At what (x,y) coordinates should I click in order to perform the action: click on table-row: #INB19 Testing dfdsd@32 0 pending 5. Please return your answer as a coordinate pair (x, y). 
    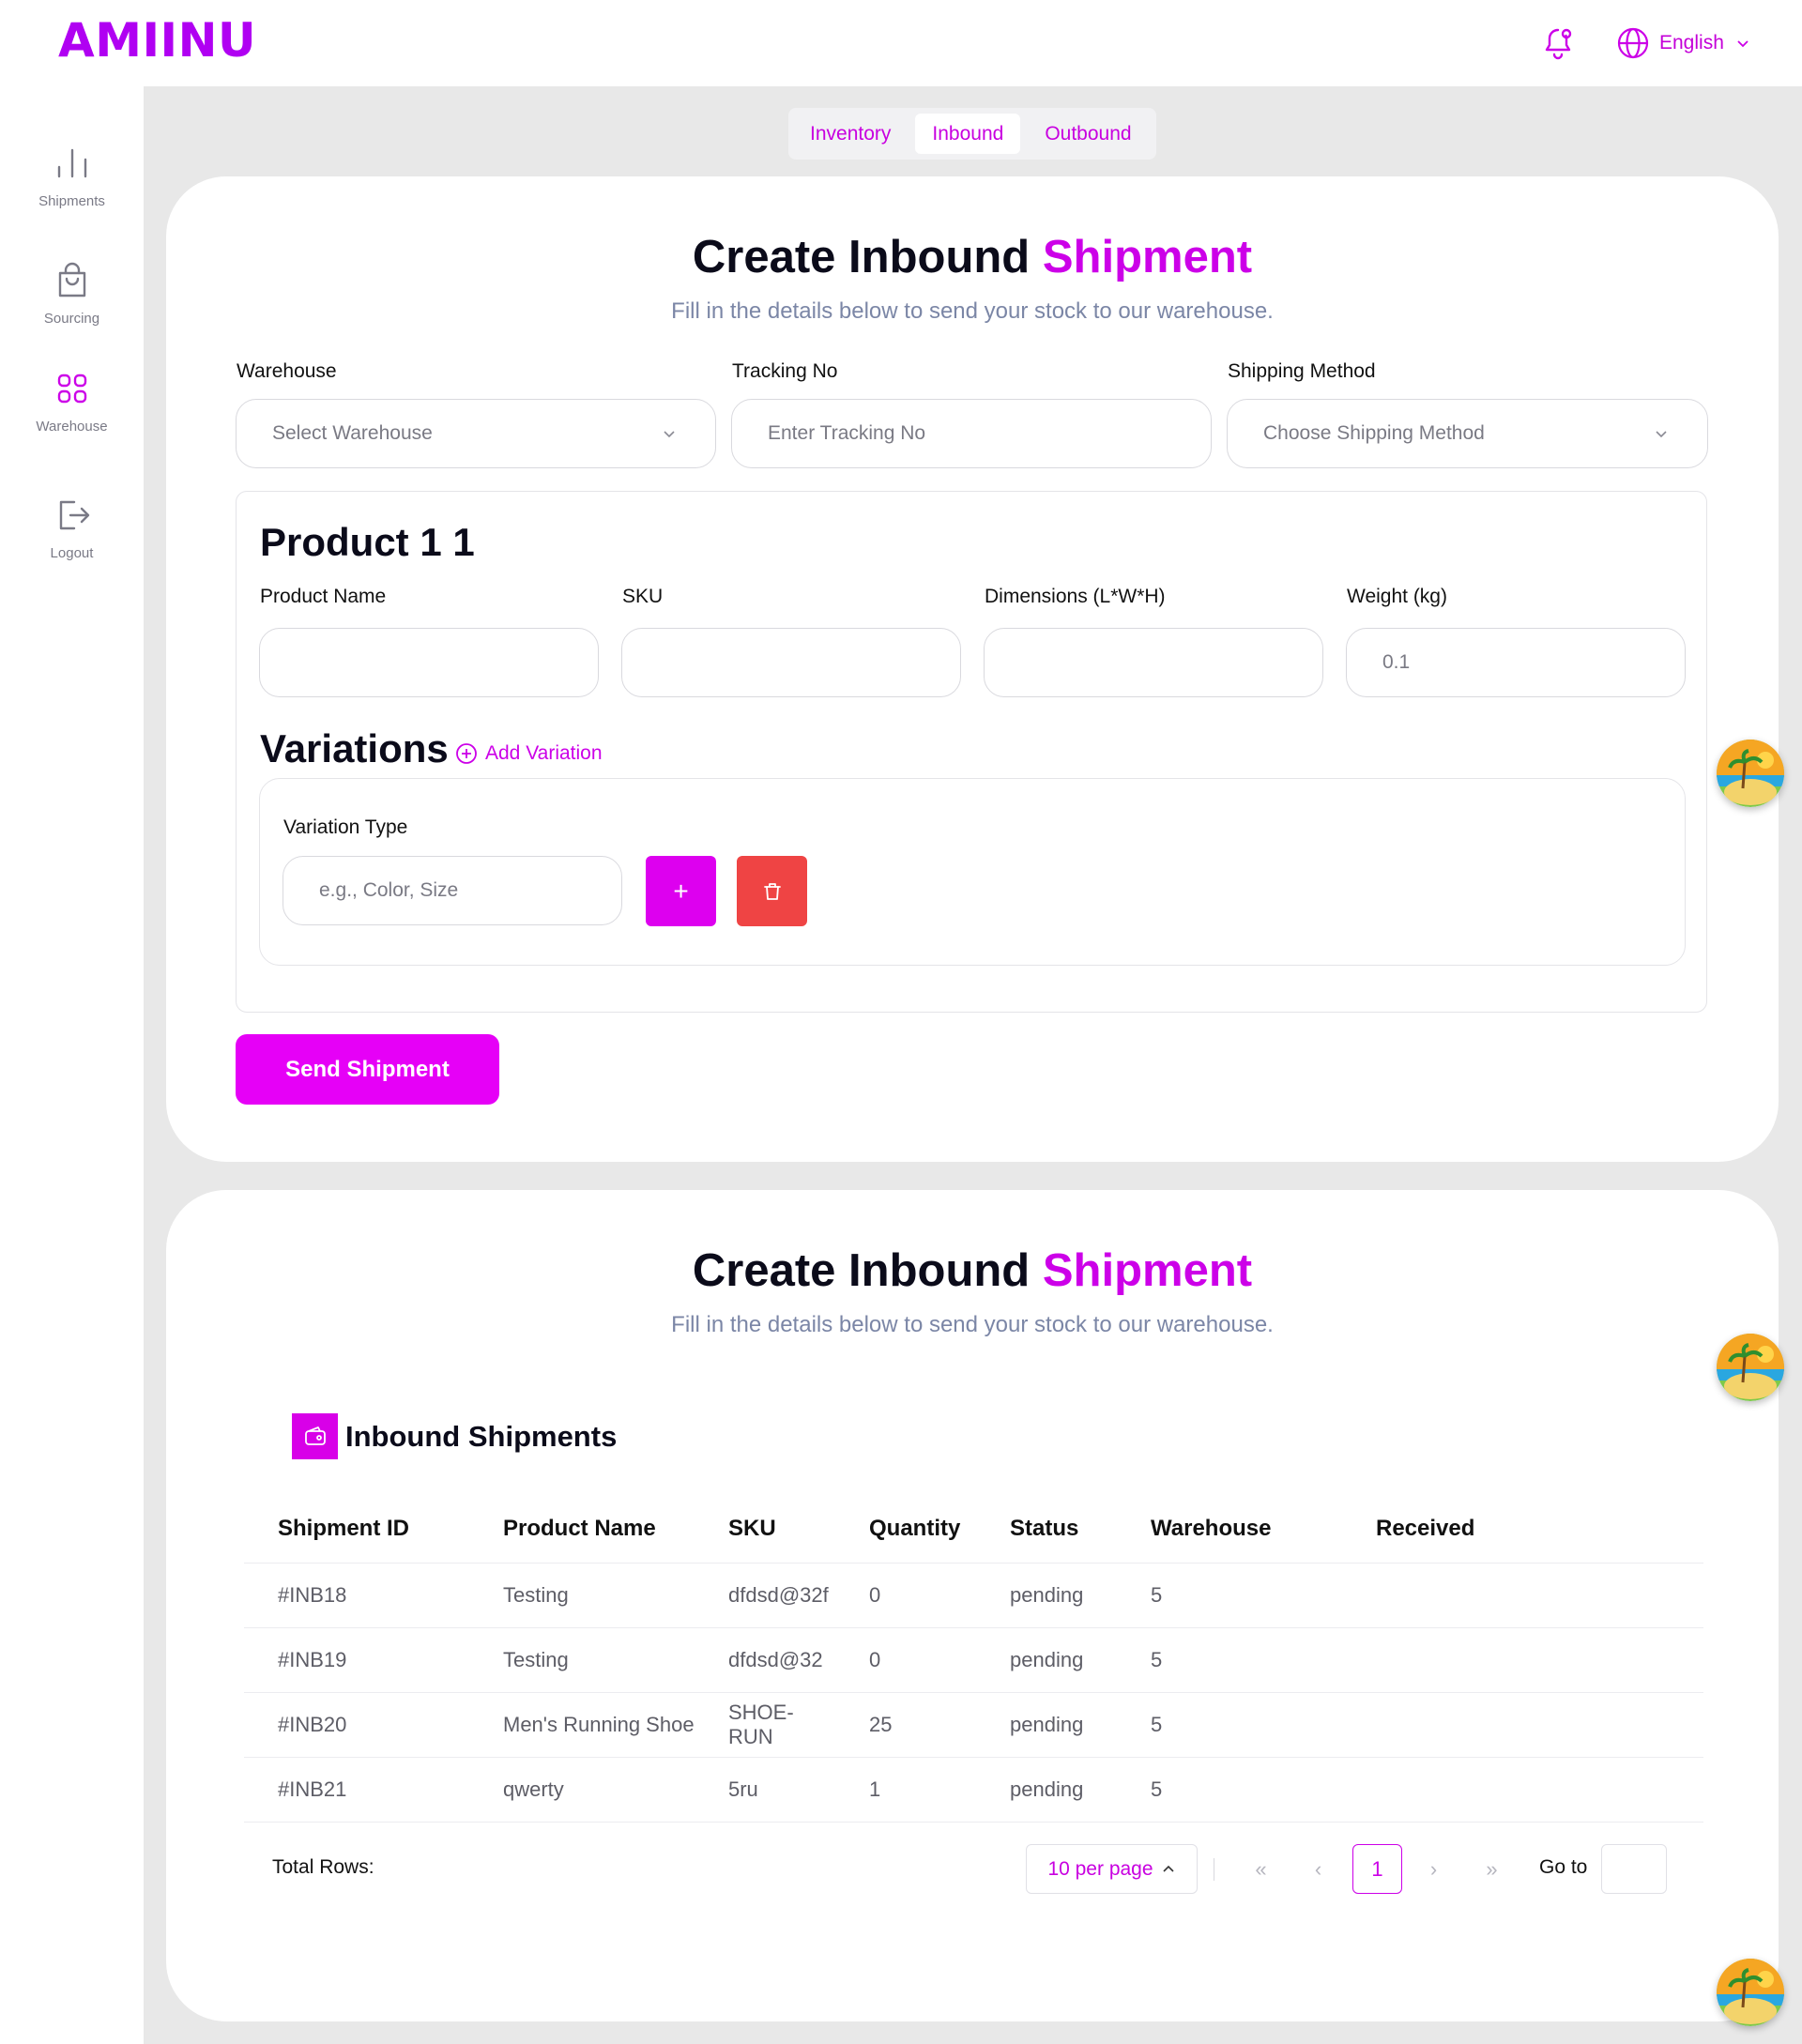
    Looking at the image, I should click on (974, 1660).